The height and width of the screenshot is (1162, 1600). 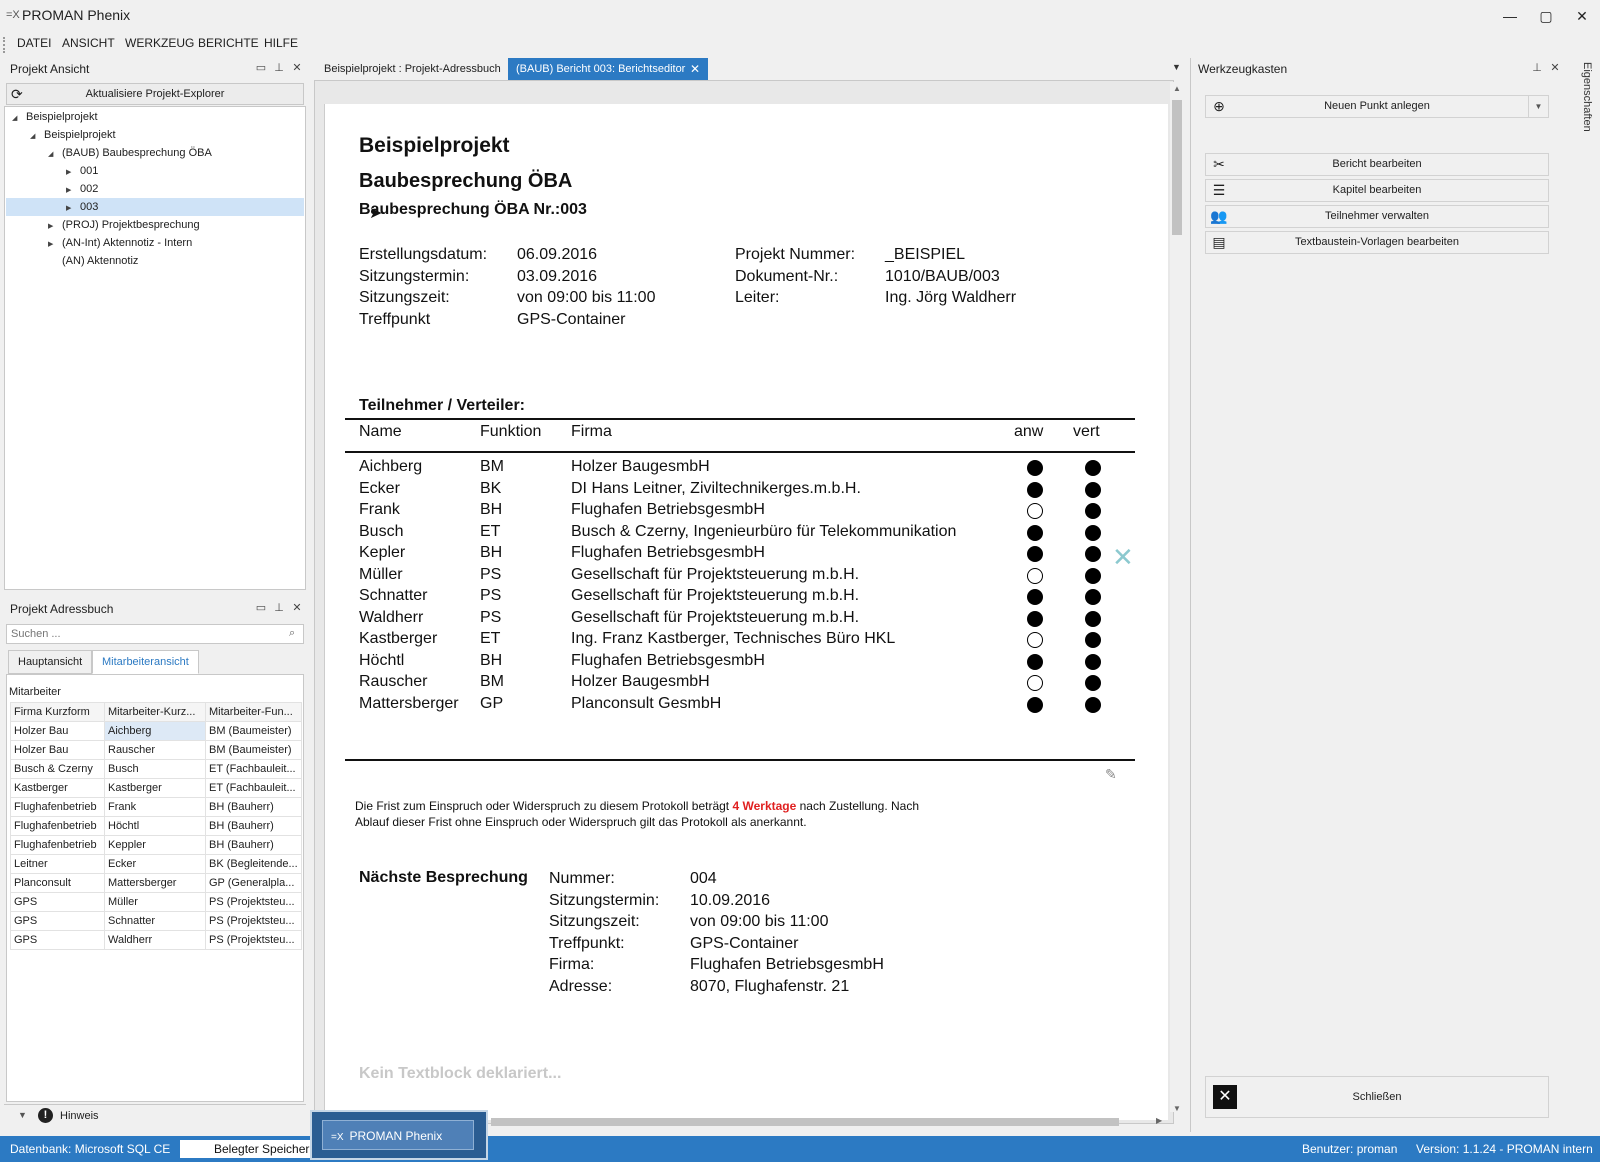 I want to click on maximize-panel-icon: ▭, so click(x=261, y=608).